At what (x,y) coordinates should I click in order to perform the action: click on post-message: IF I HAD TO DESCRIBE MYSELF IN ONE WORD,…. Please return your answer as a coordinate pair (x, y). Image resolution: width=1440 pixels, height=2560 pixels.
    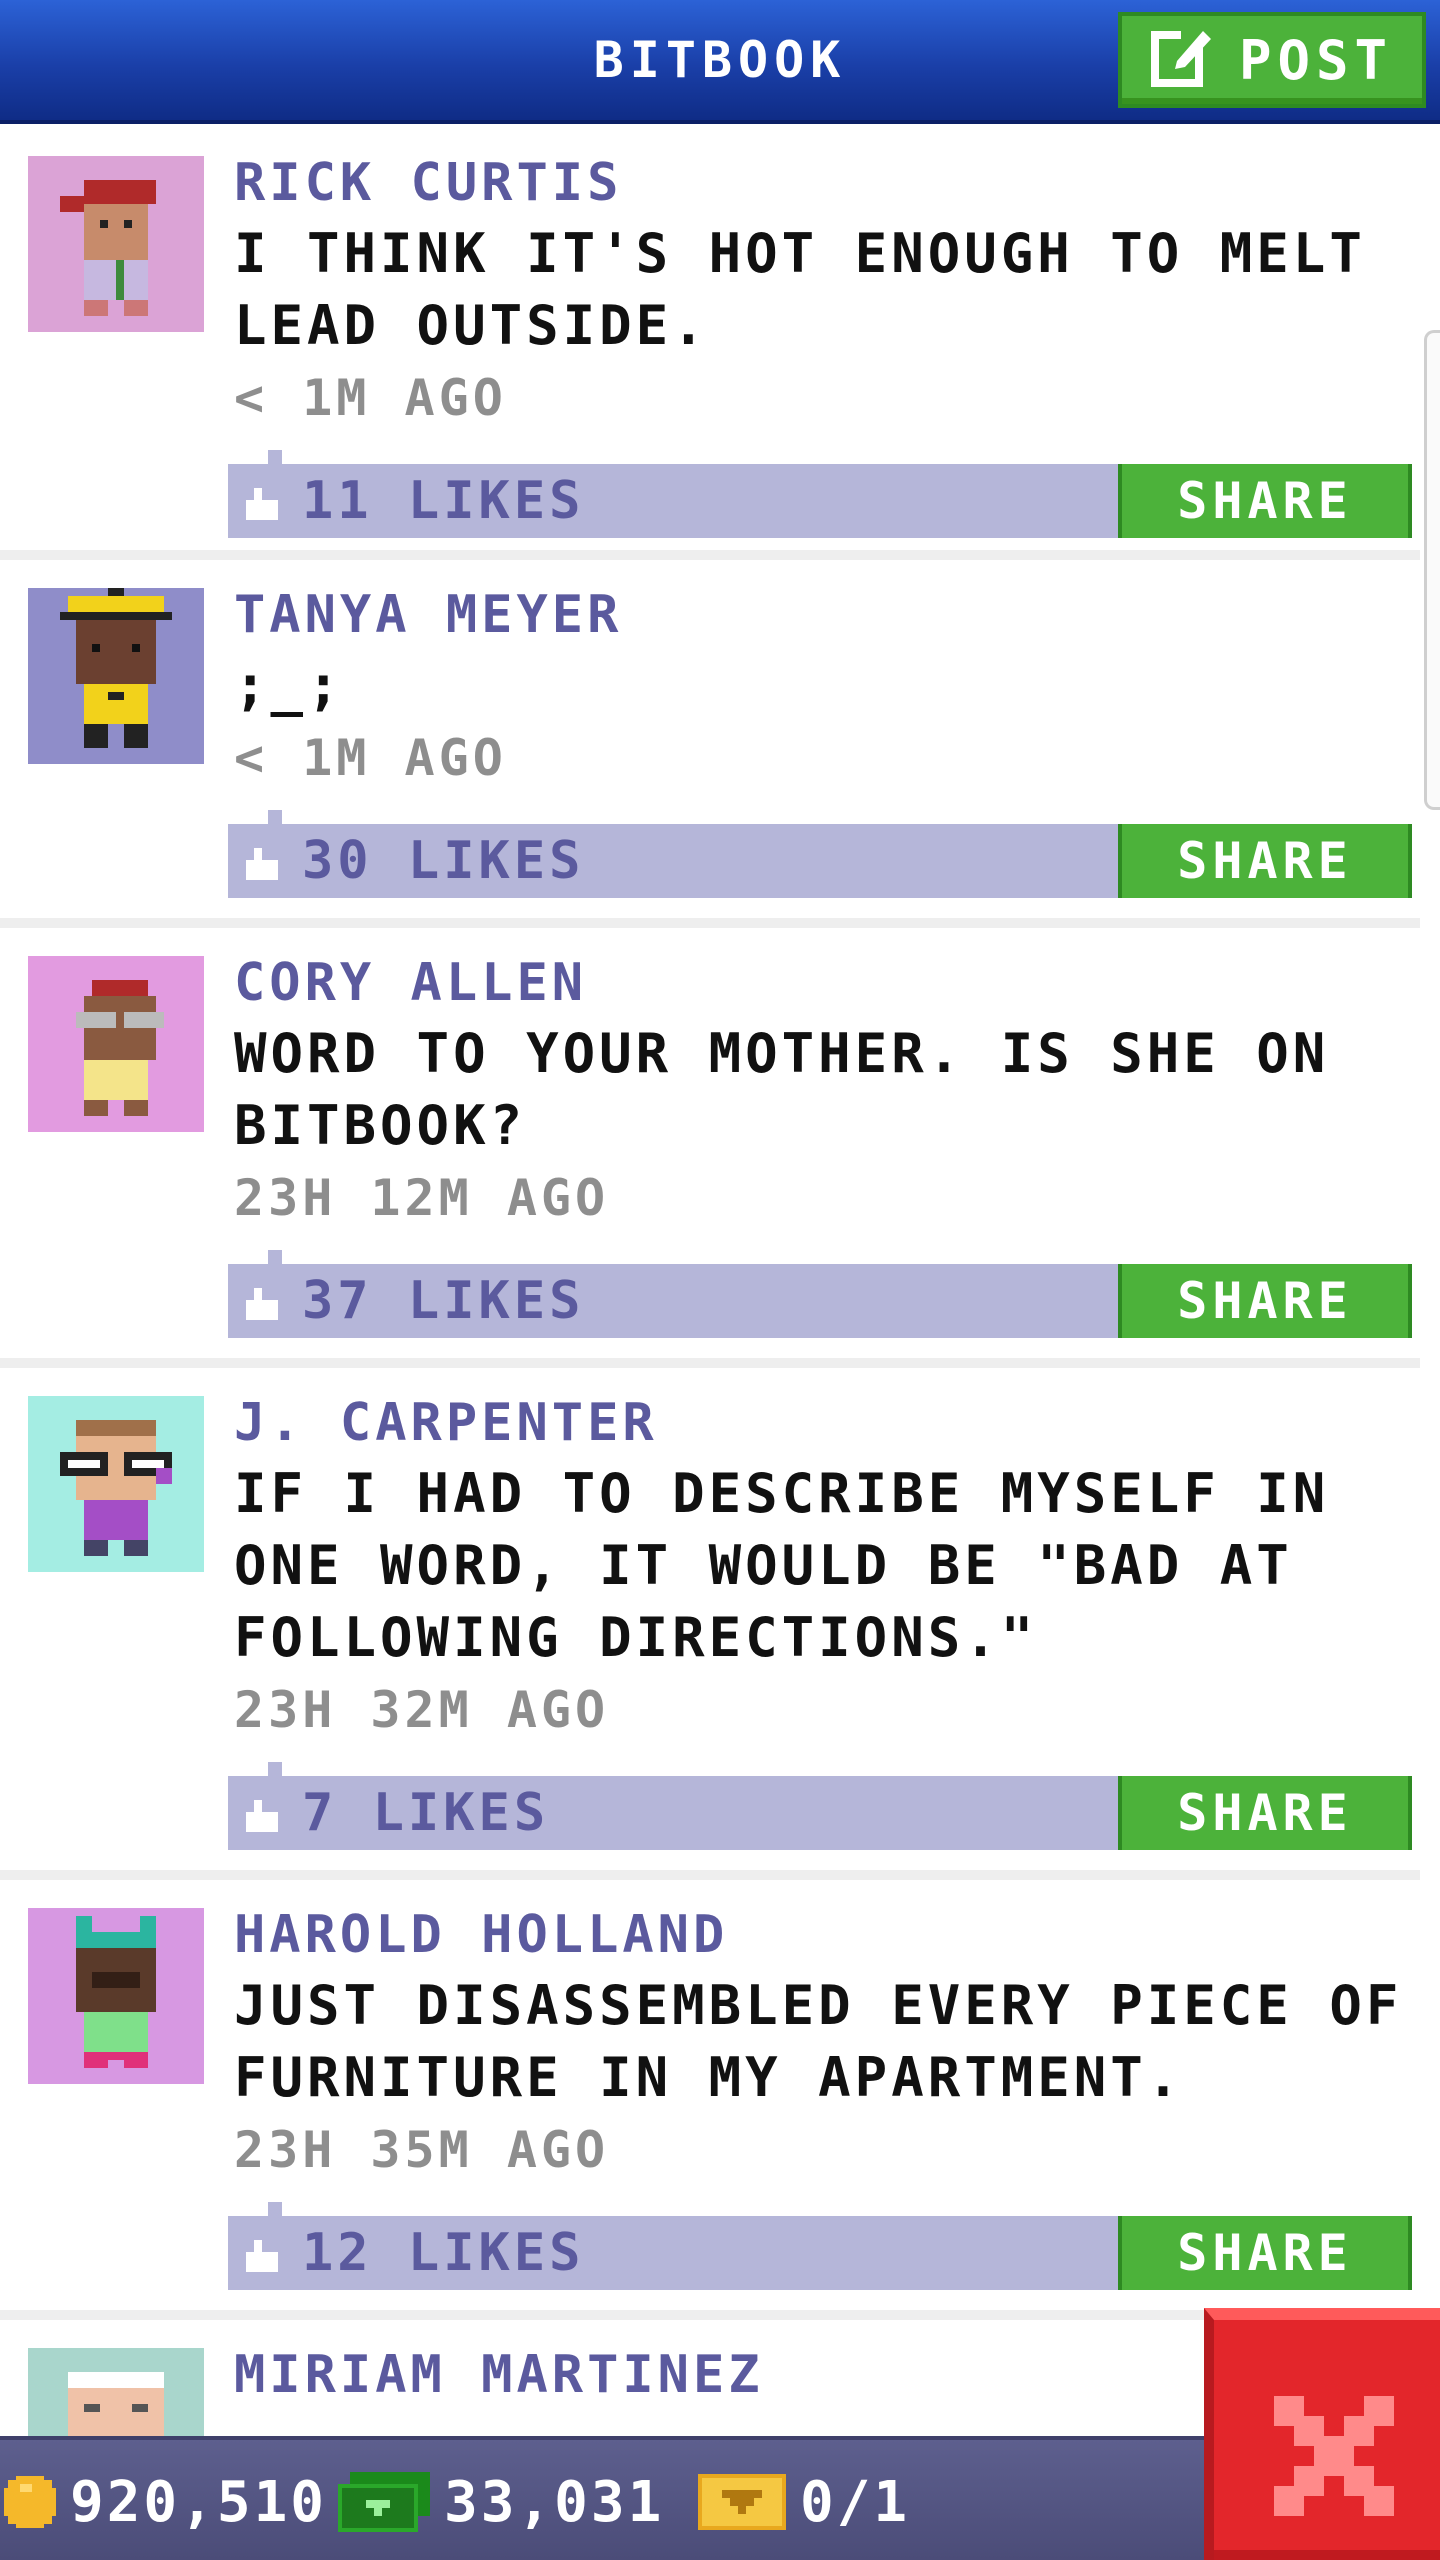
    Looking at the image, I should click on (782, 1565).